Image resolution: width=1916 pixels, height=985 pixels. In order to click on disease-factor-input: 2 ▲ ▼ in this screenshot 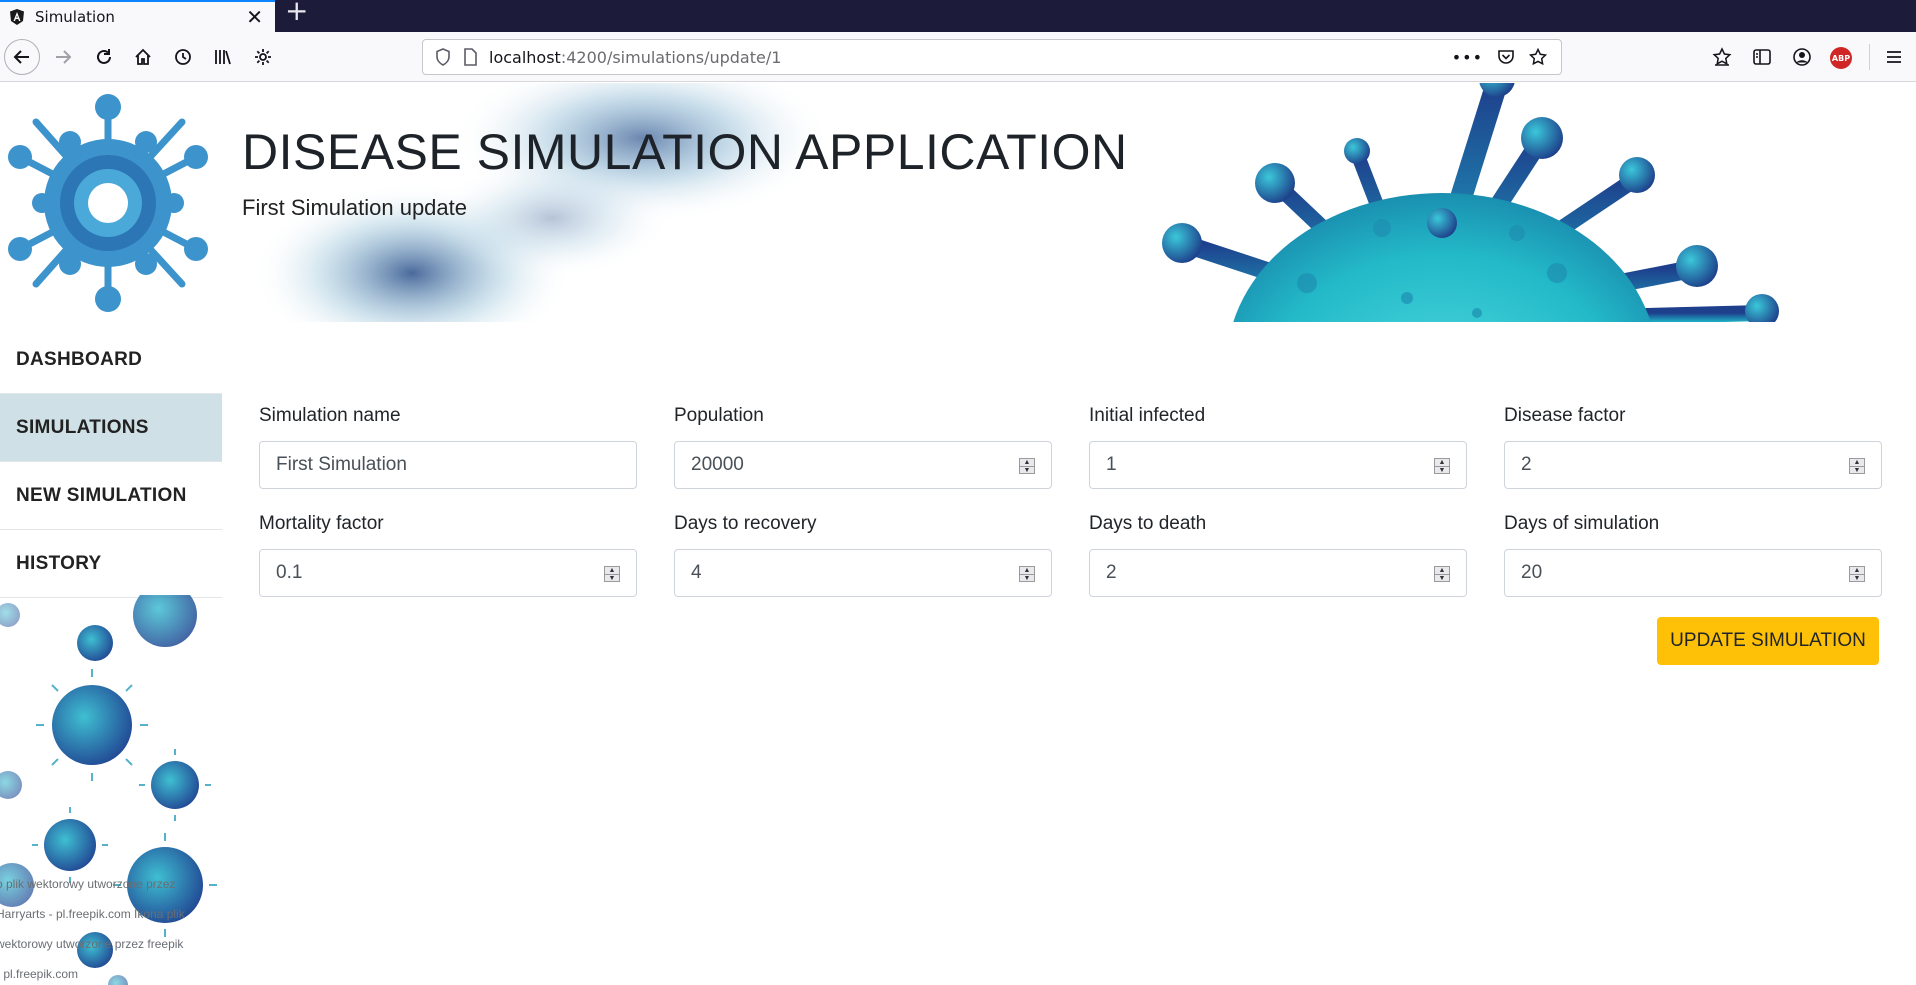, I will do `click(1693, 465)`.